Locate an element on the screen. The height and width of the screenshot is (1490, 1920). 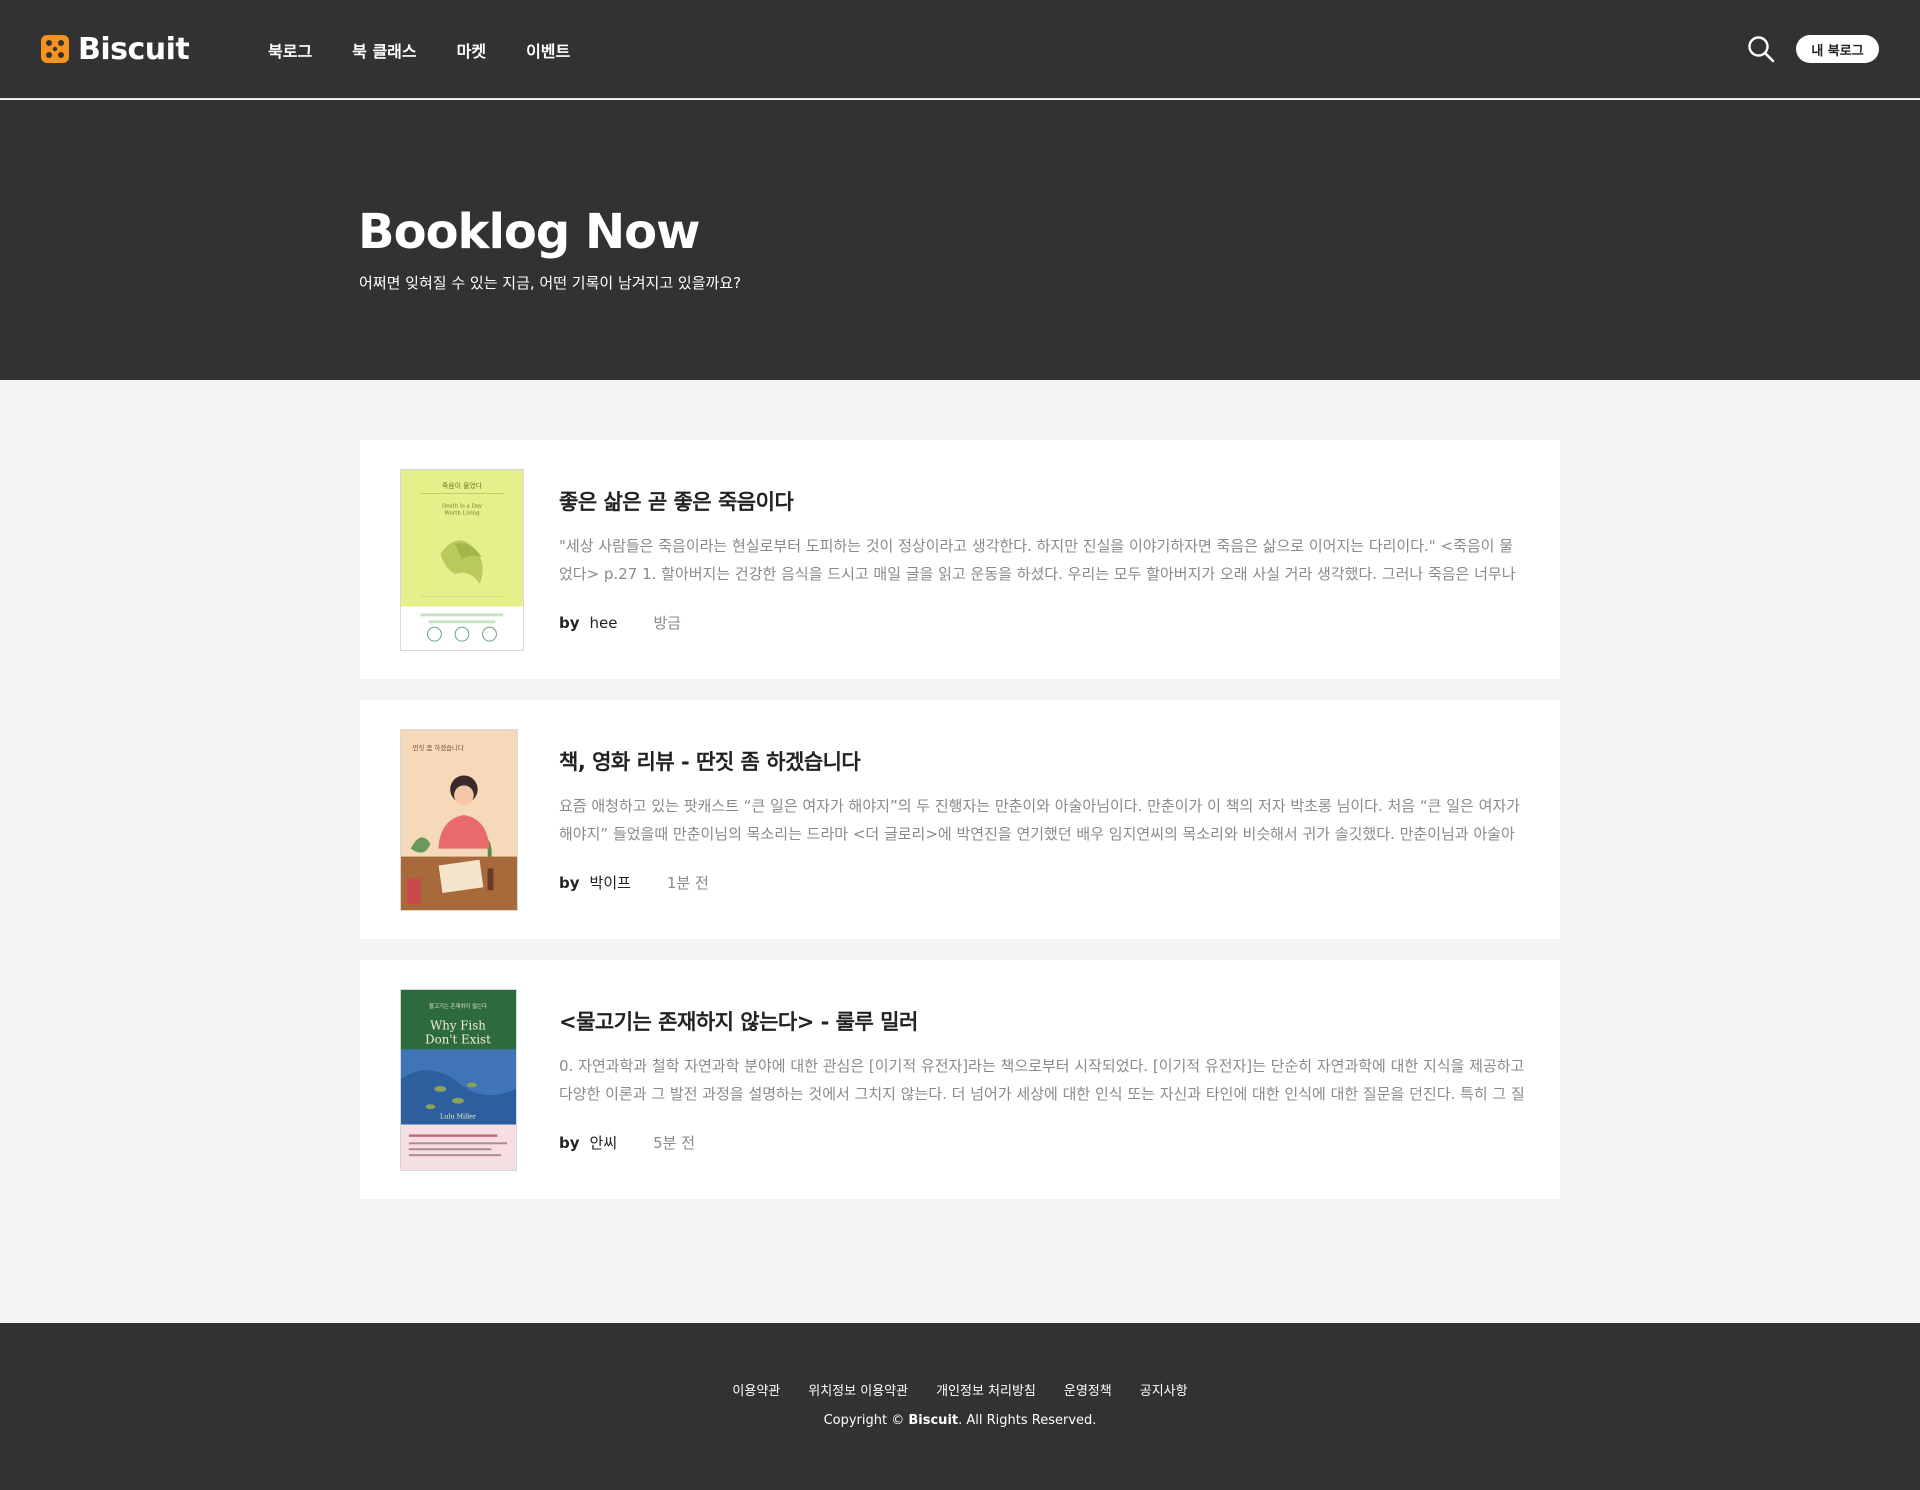
cover-author-en: Lulu Miller is located at coordinates (458, 1117).